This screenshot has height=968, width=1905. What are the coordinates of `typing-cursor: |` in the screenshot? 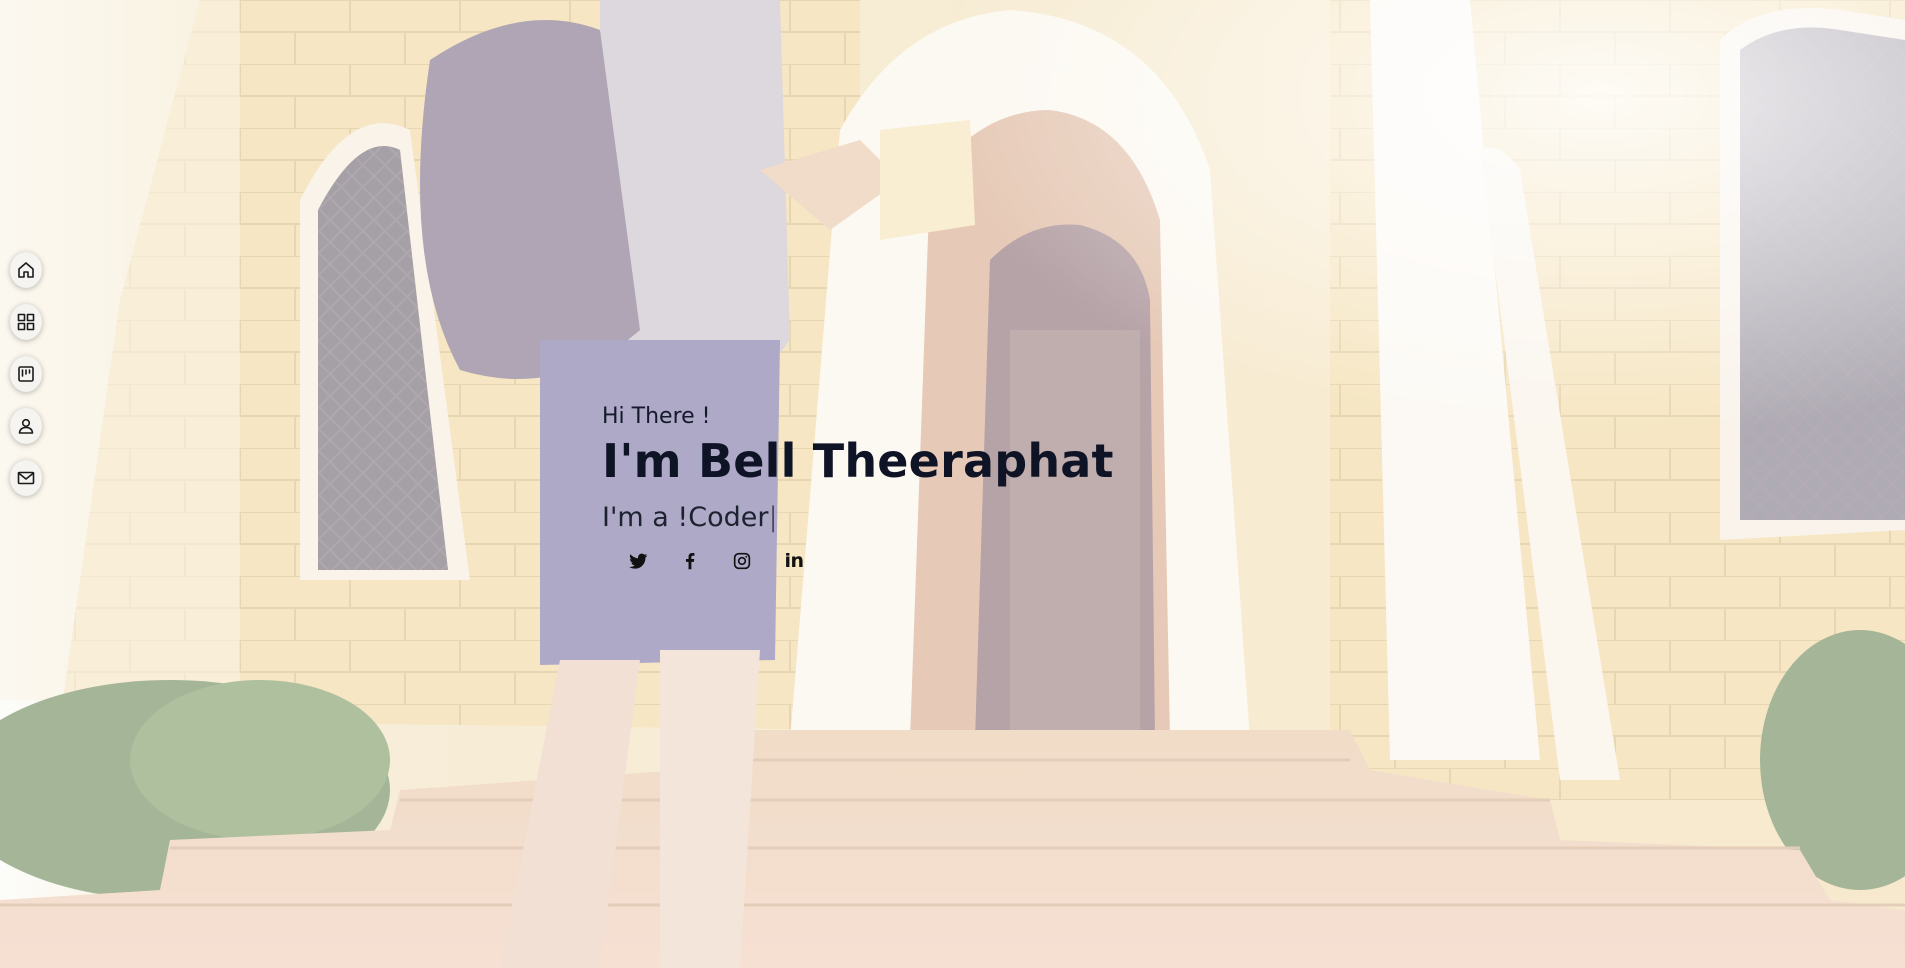 It's located at (773, 517).